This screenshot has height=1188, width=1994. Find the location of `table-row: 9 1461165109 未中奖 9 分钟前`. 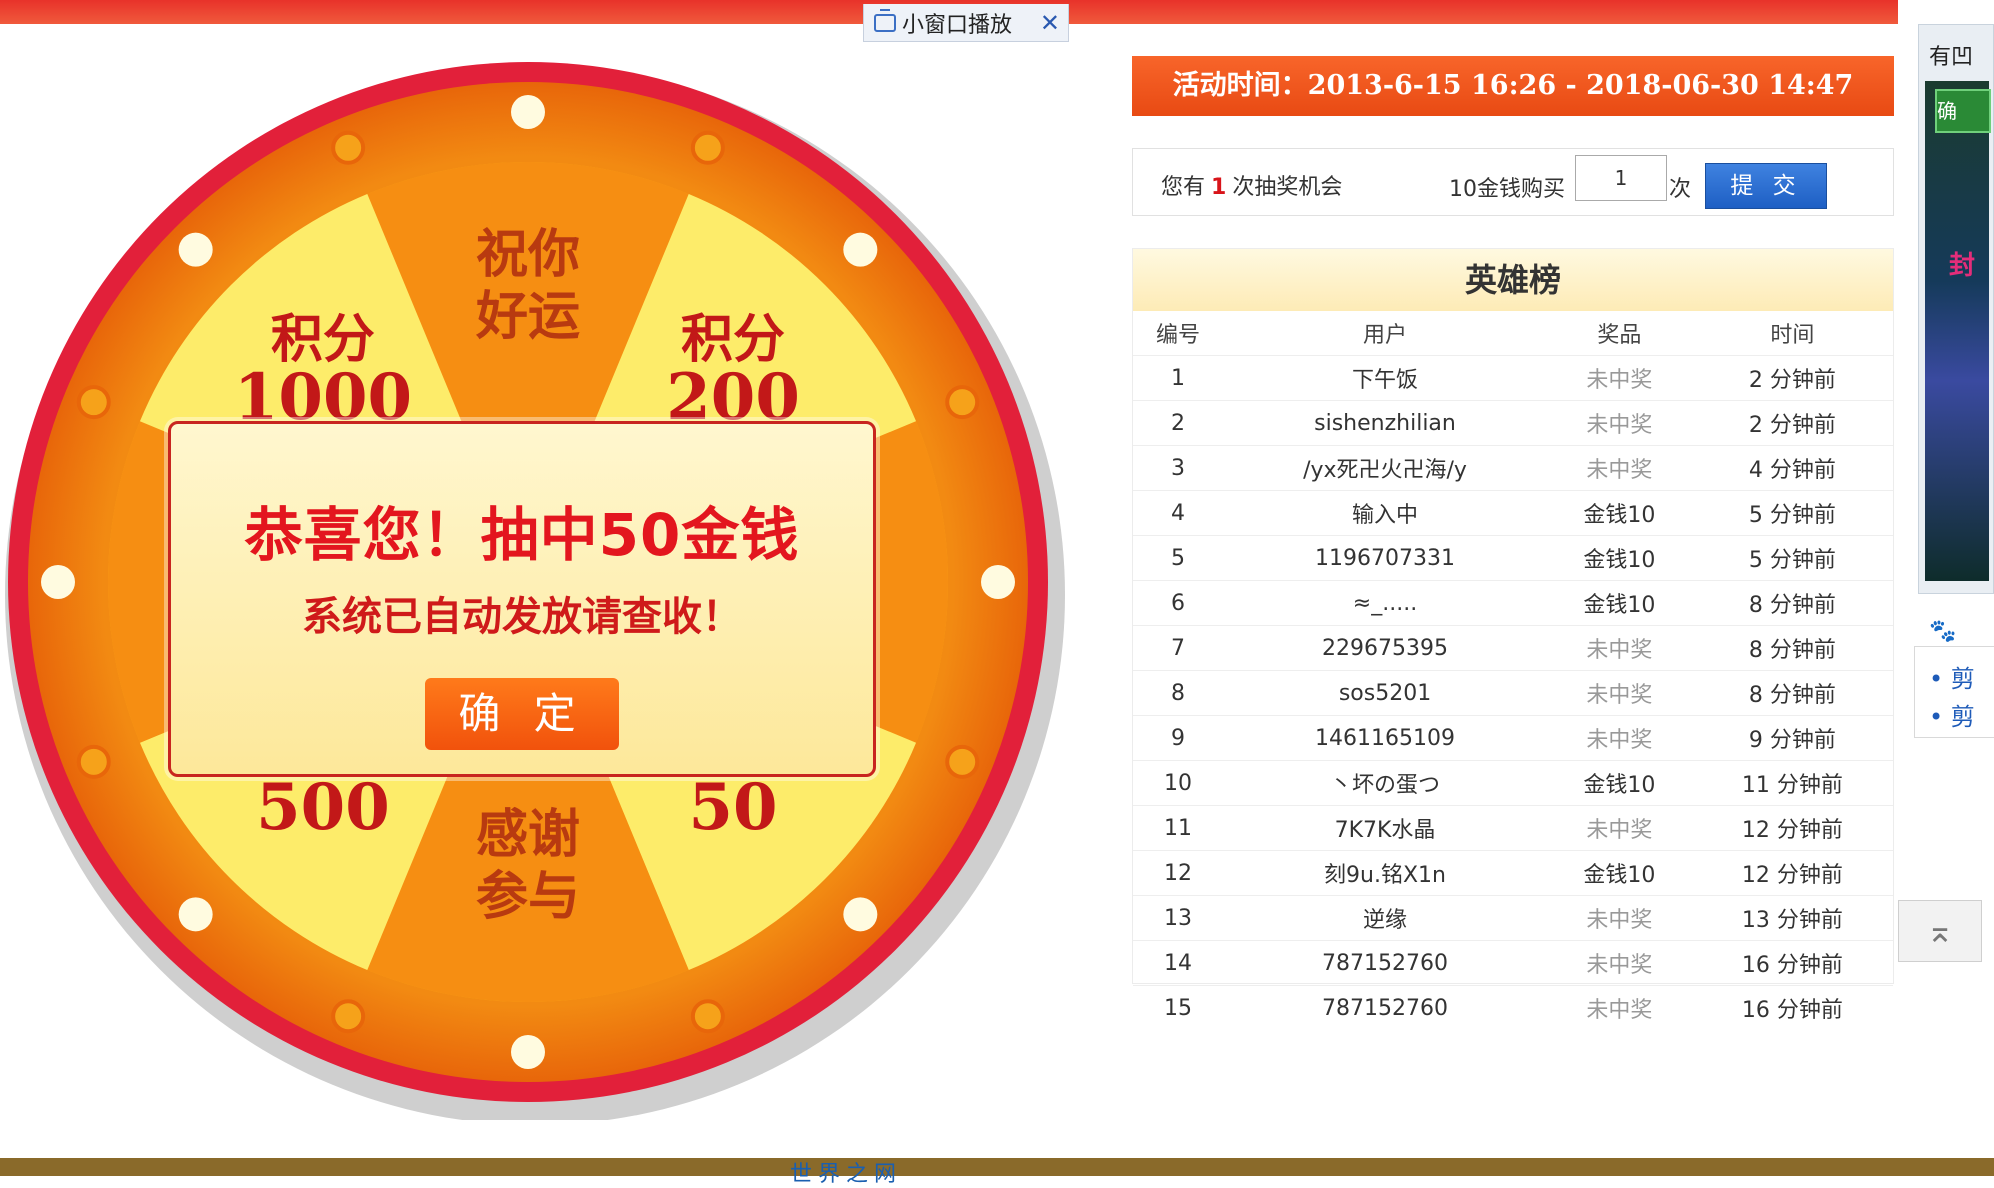

table-row: 9 1461165109 未中奖 9 分钟前 is located at coordinates (1513, 738).